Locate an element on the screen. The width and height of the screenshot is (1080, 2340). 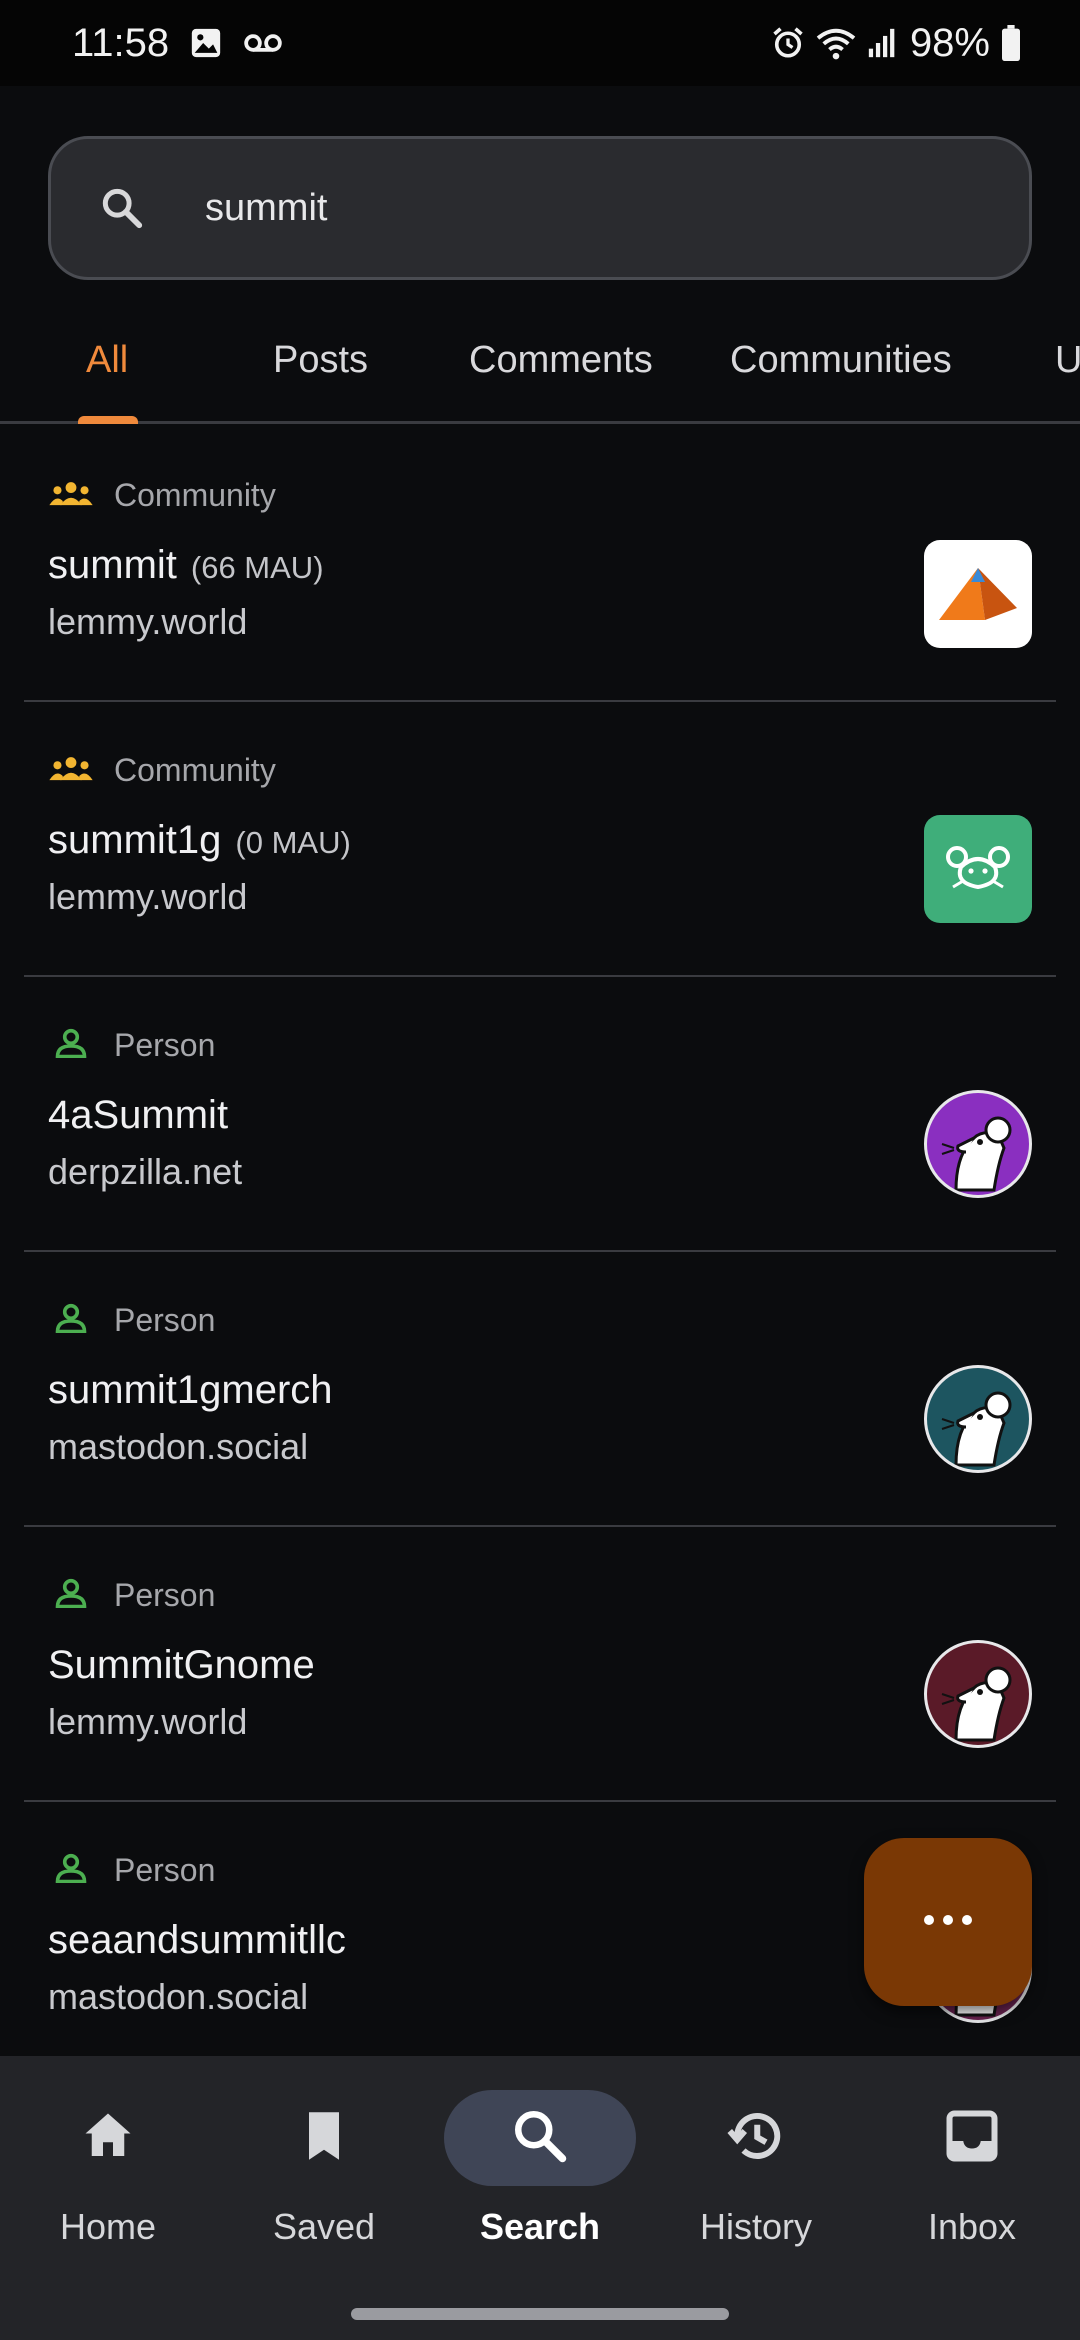
nav-inbox: Inbox is located at coordinates (972, 2190).